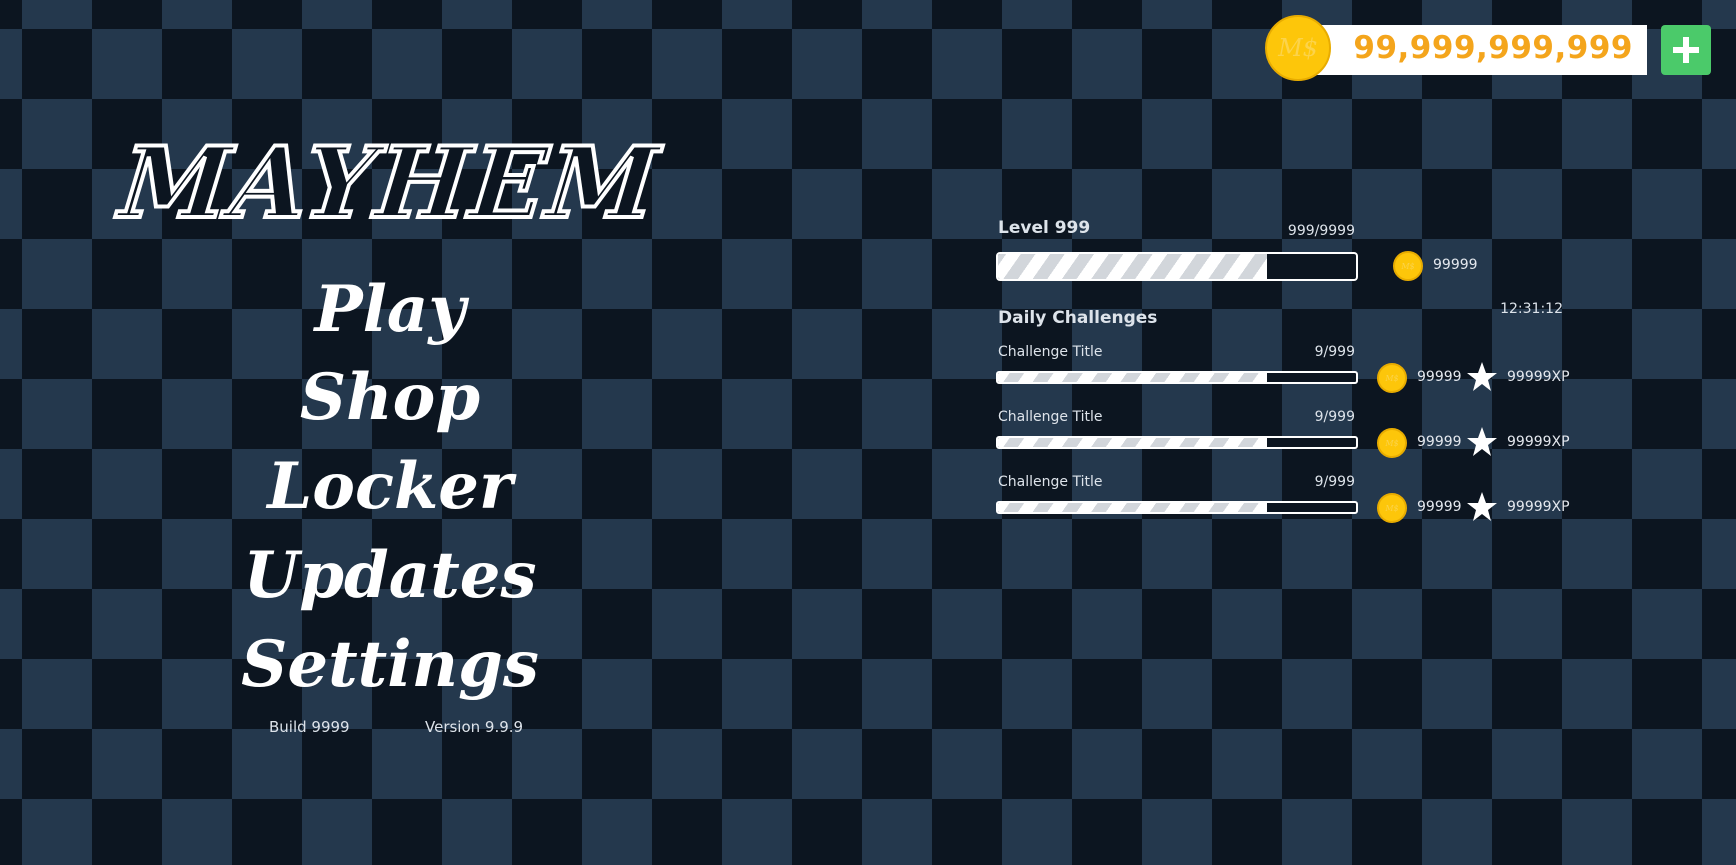  Describe the element at coordinates (390, 487) in the screenshot. I see `menu-locker-button: Locker` at that location.